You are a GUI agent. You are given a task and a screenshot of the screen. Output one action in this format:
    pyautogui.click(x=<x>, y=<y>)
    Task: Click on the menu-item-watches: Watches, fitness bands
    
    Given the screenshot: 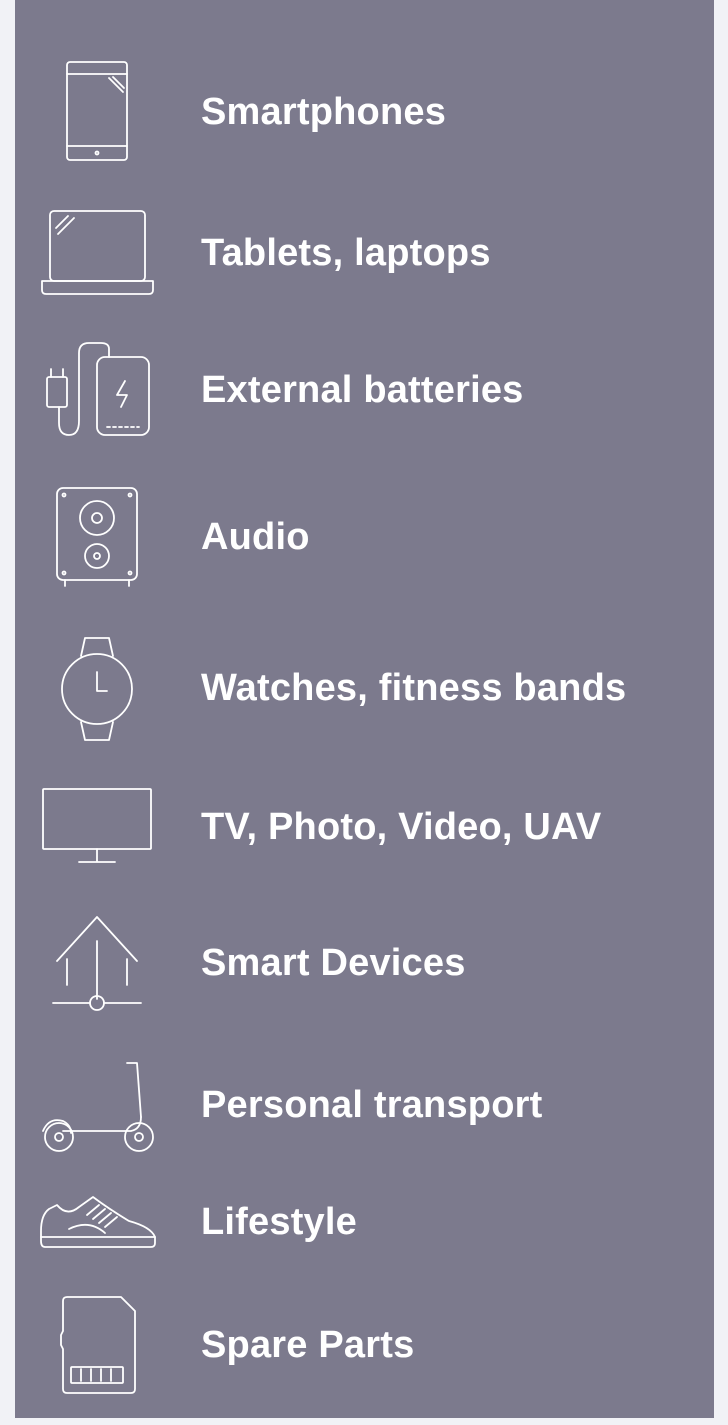 What is the action you would take?
    pyautogui.click(x=364, y=689)
    